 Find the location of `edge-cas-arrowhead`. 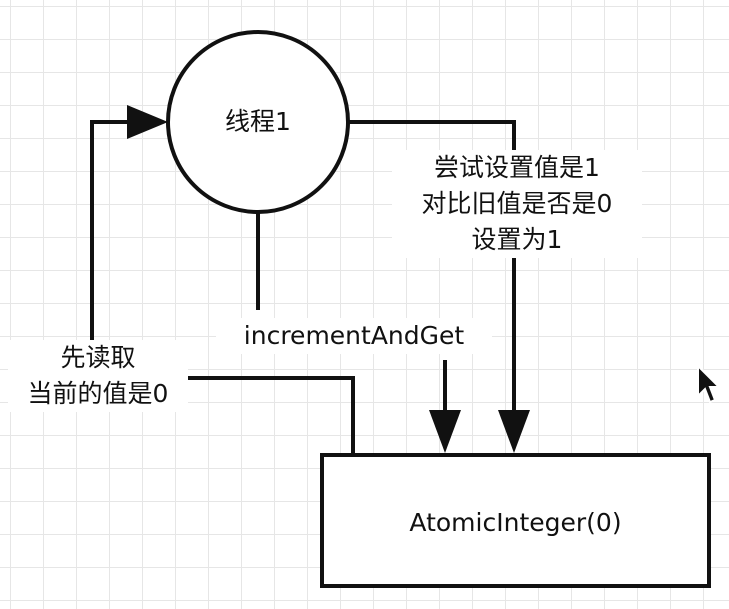

edge-cas-arrowhead is located at coordinates (514, 431).